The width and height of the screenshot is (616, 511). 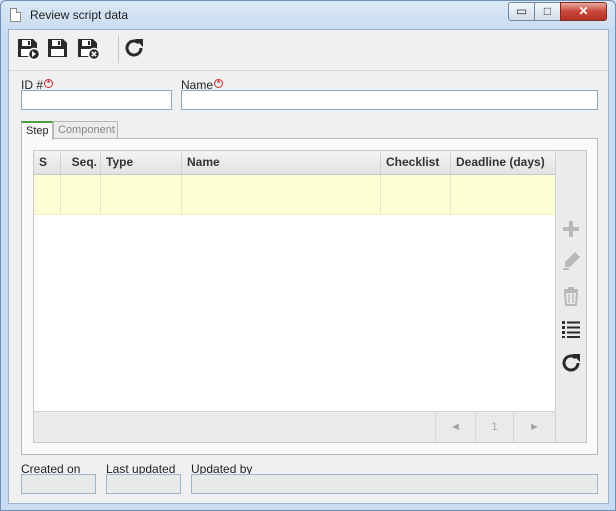 I want to click on id-input, so click(x=96, y=100).